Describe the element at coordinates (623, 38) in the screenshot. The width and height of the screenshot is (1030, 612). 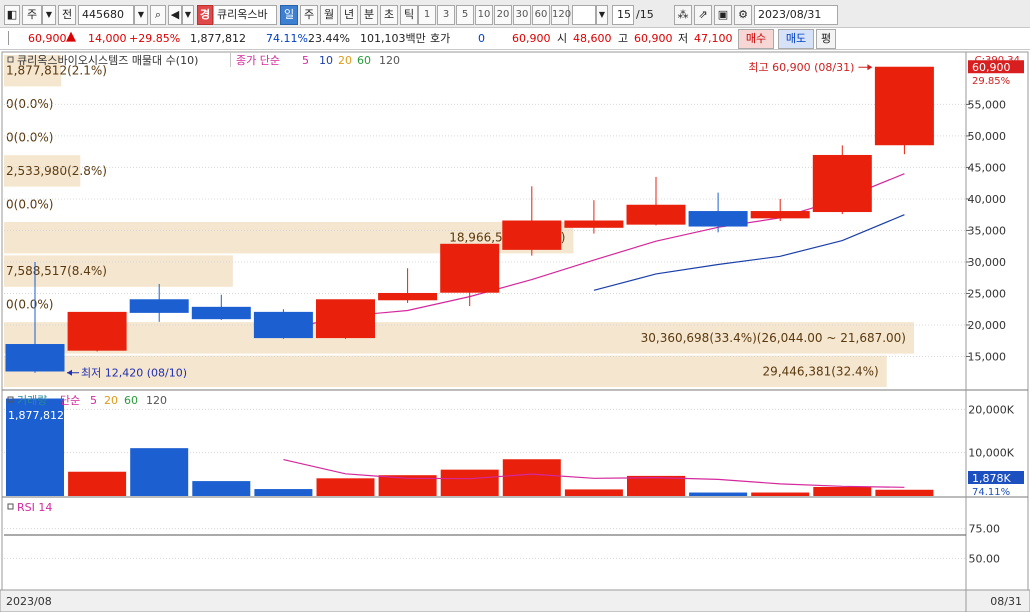
I see `high-label: 고` at that location.